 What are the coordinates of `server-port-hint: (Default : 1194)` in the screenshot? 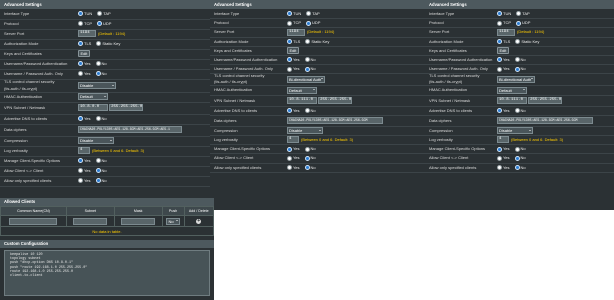 It's located at (531, 32).